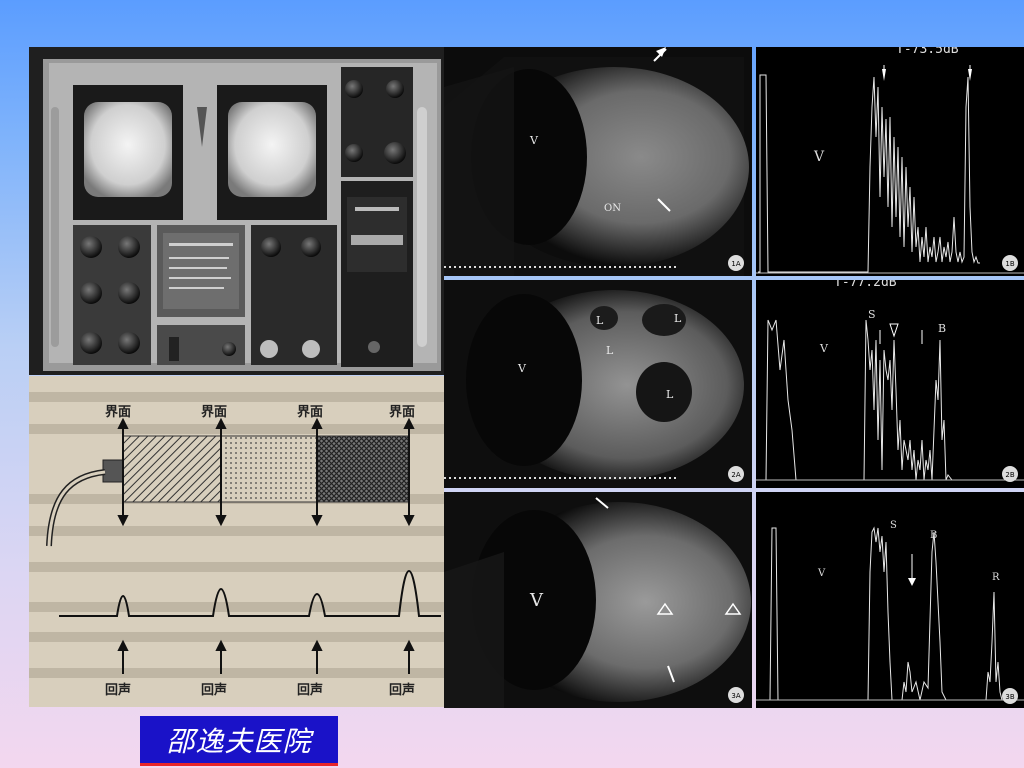 This screenshot has height=768, width=1024. Describe the element at coordinates (927, 52) in the screenshot. I see `a-scan-1b-header: T-73.5dB` at that location.